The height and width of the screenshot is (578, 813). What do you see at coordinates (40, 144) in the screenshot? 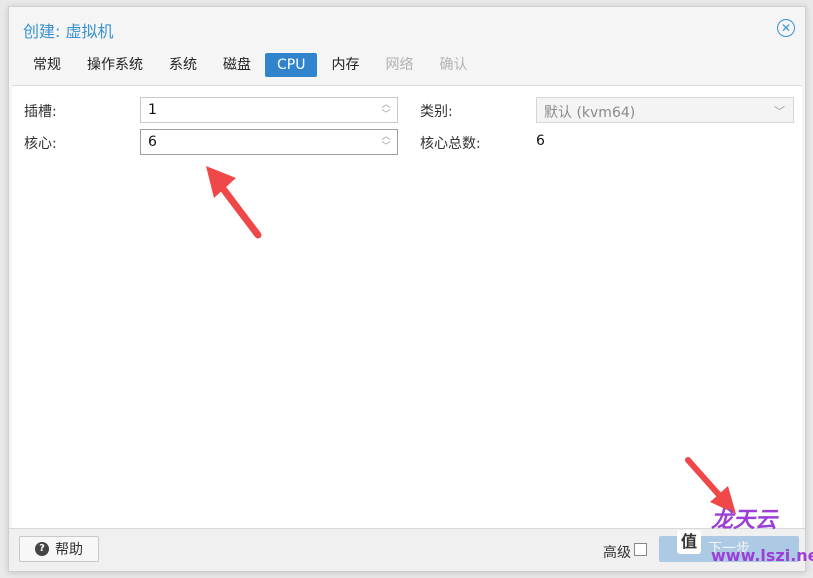
I see `cores-label: 核心:` at bounding box center [40, 144].